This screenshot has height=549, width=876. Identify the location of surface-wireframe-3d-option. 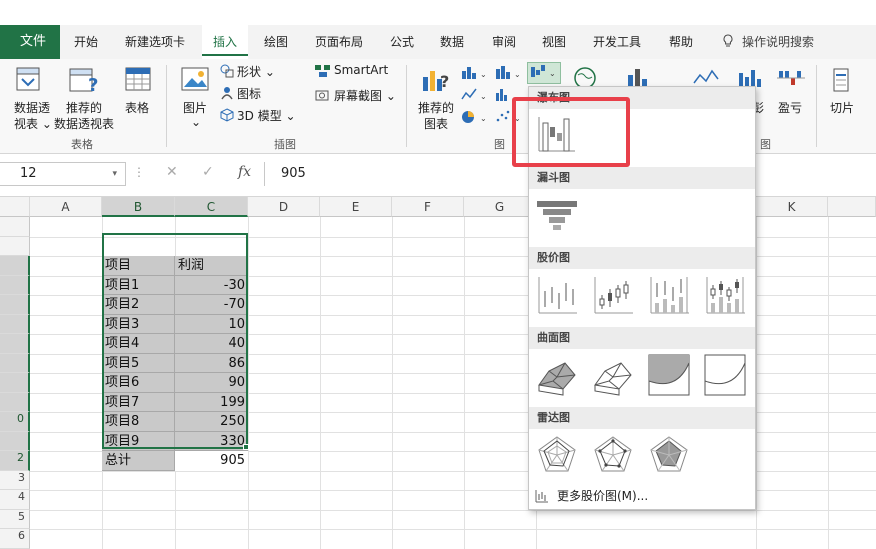
(613, 375).